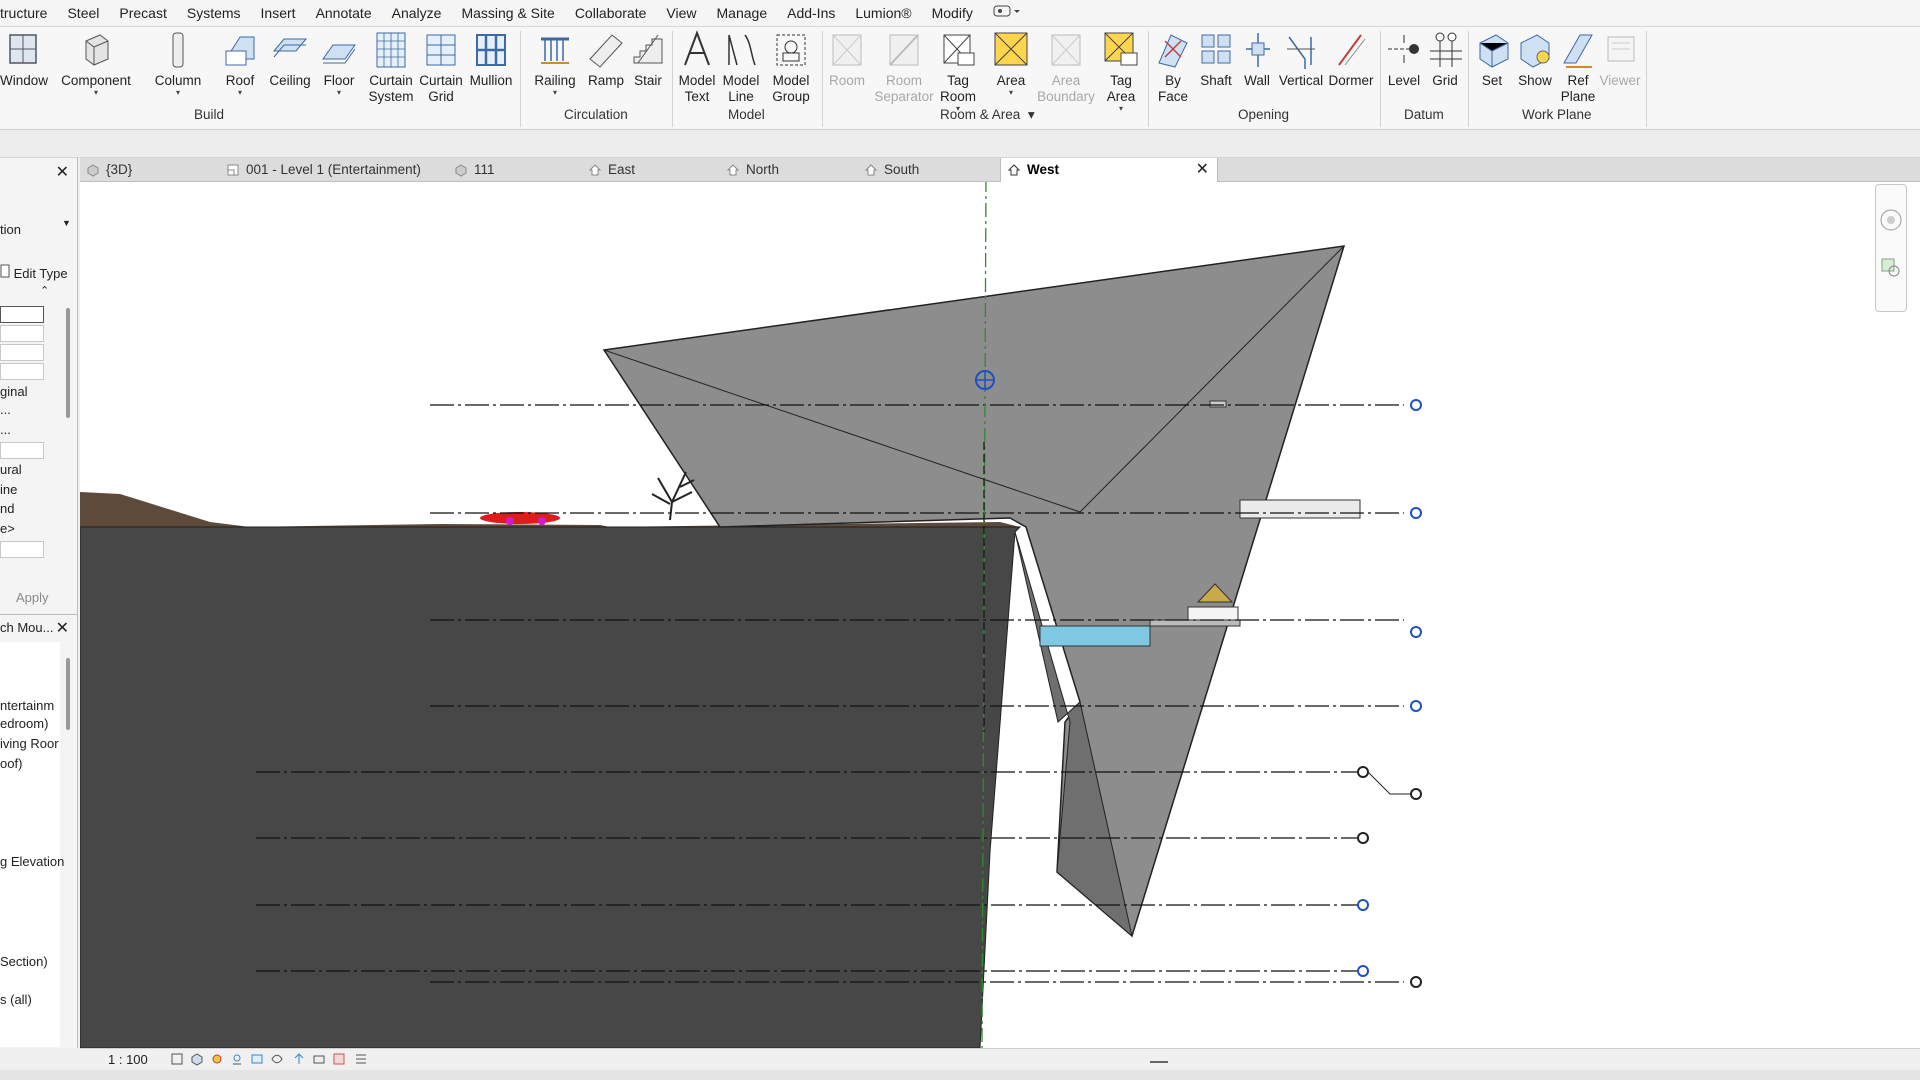 Image resolution: width=1920 pixels, height=1080 pixels. What do you see at coordinates (28, 13) in the screenshot?
I see `menu-structure: tructure` at bounding box center [28, 13].